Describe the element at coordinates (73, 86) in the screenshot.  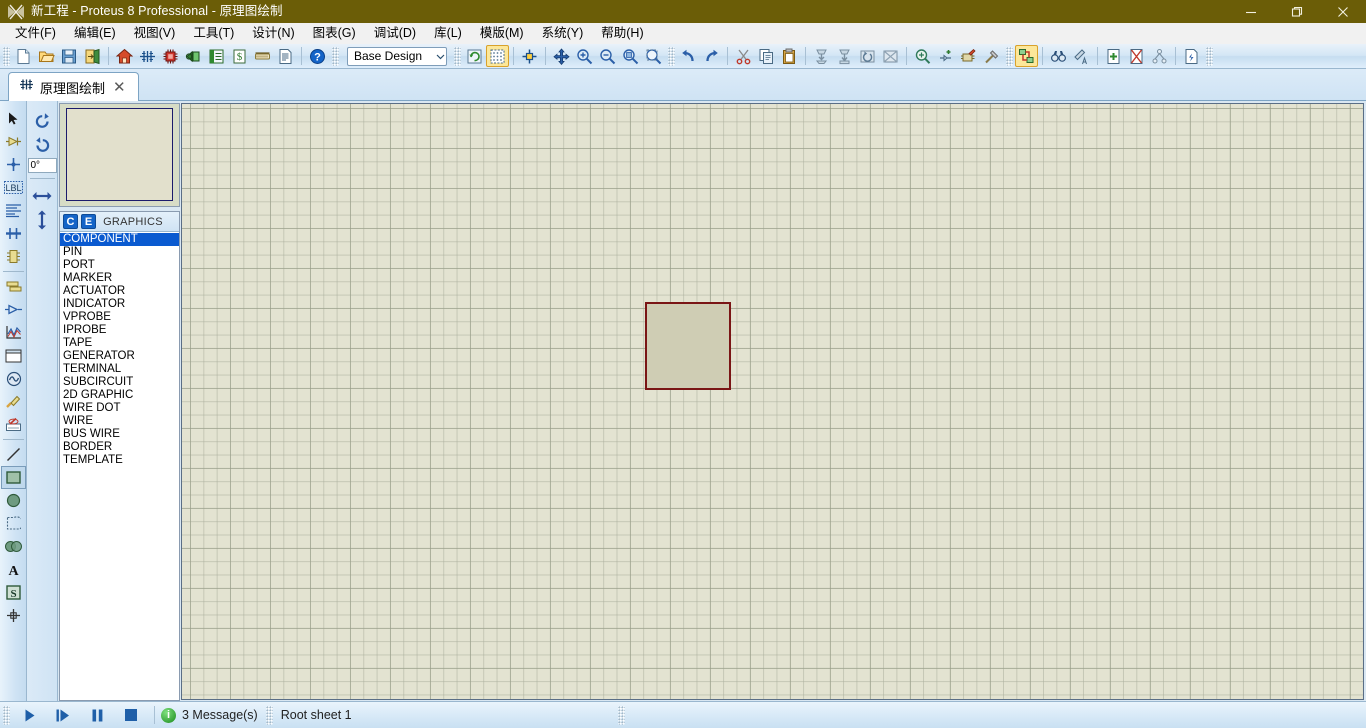
I see `tab-schematic-capture: 原理图绘制 ✕` at that location.